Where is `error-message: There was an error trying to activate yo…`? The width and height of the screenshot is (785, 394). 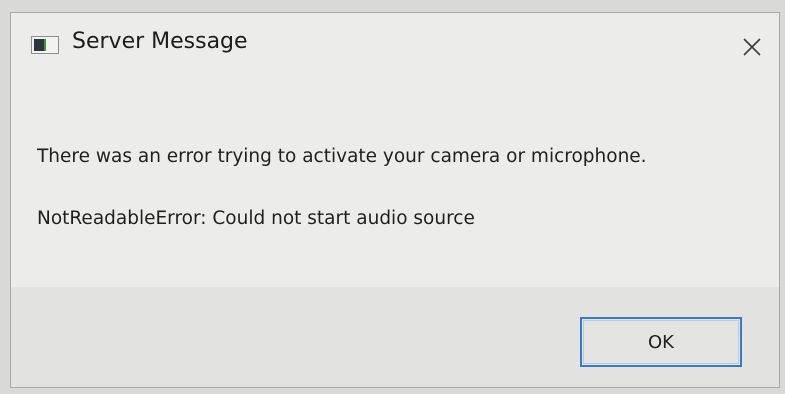
error-message: There was an error trying to activate yo… is located at coordinates (342, 156).